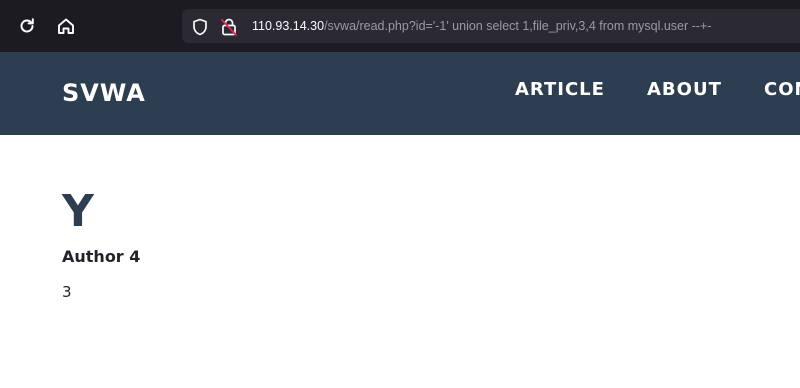 The height and width of the screenshot is (388, 800). What do you see at coordinates (200, 27) in the screenshot?
I see `shield-icon` at bounding box center [200, 27].